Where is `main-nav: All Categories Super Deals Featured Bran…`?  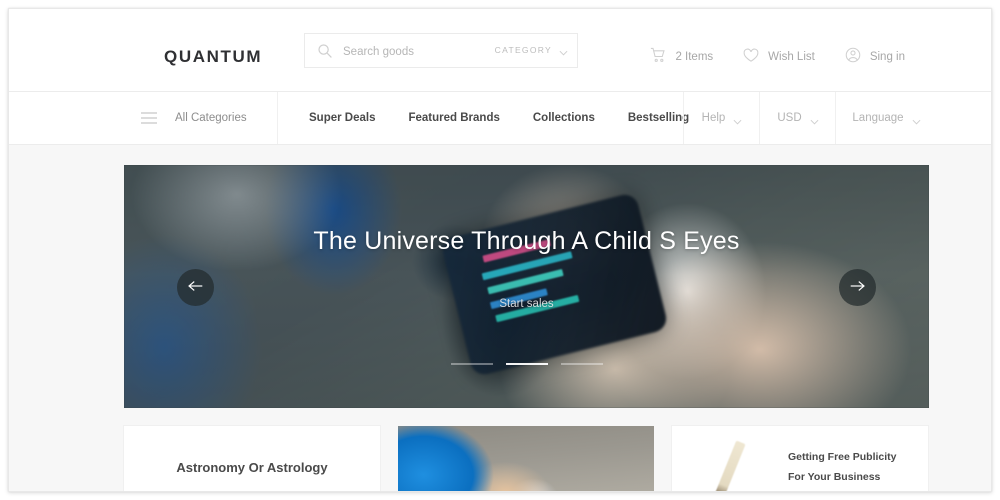 main-nav: All Categories Super Deals Featured Bran… is located at coordinates (500, 118).